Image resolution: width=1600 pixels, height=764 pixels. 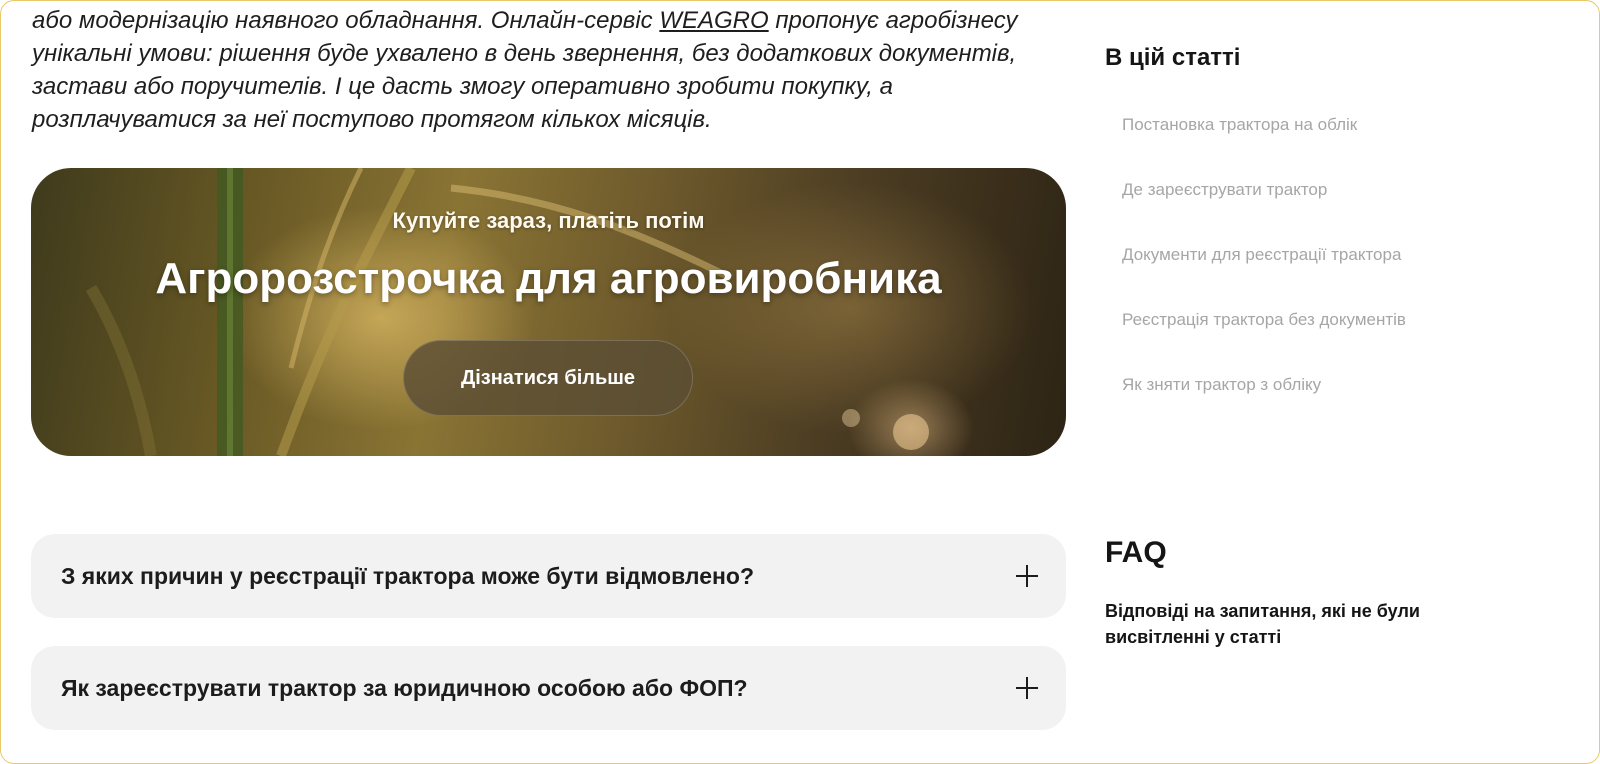 What do you see at coordinates (1173, 57) in the screenshot?
I see `toc-title: В цій статті` at bounding box center [1173, 57].